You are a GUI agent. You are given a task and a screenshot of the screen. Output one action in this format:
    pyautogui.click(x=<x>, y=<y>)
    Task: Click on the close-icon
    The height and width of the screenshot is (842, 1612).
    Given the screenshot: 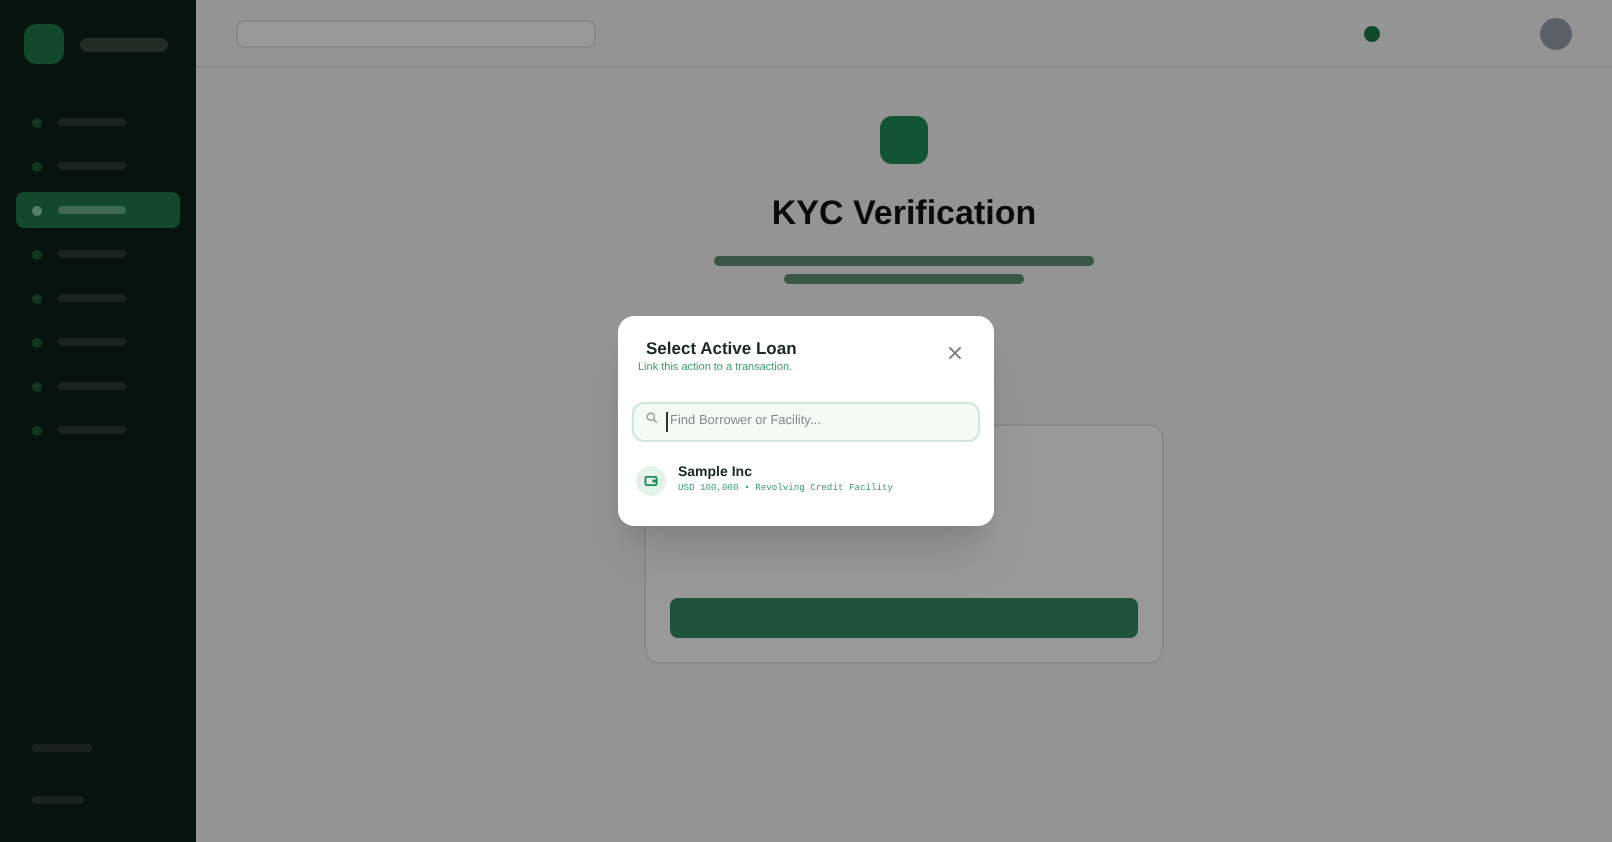 What is the action you would take?
    pyautogui.click(x=955, y=353)
    